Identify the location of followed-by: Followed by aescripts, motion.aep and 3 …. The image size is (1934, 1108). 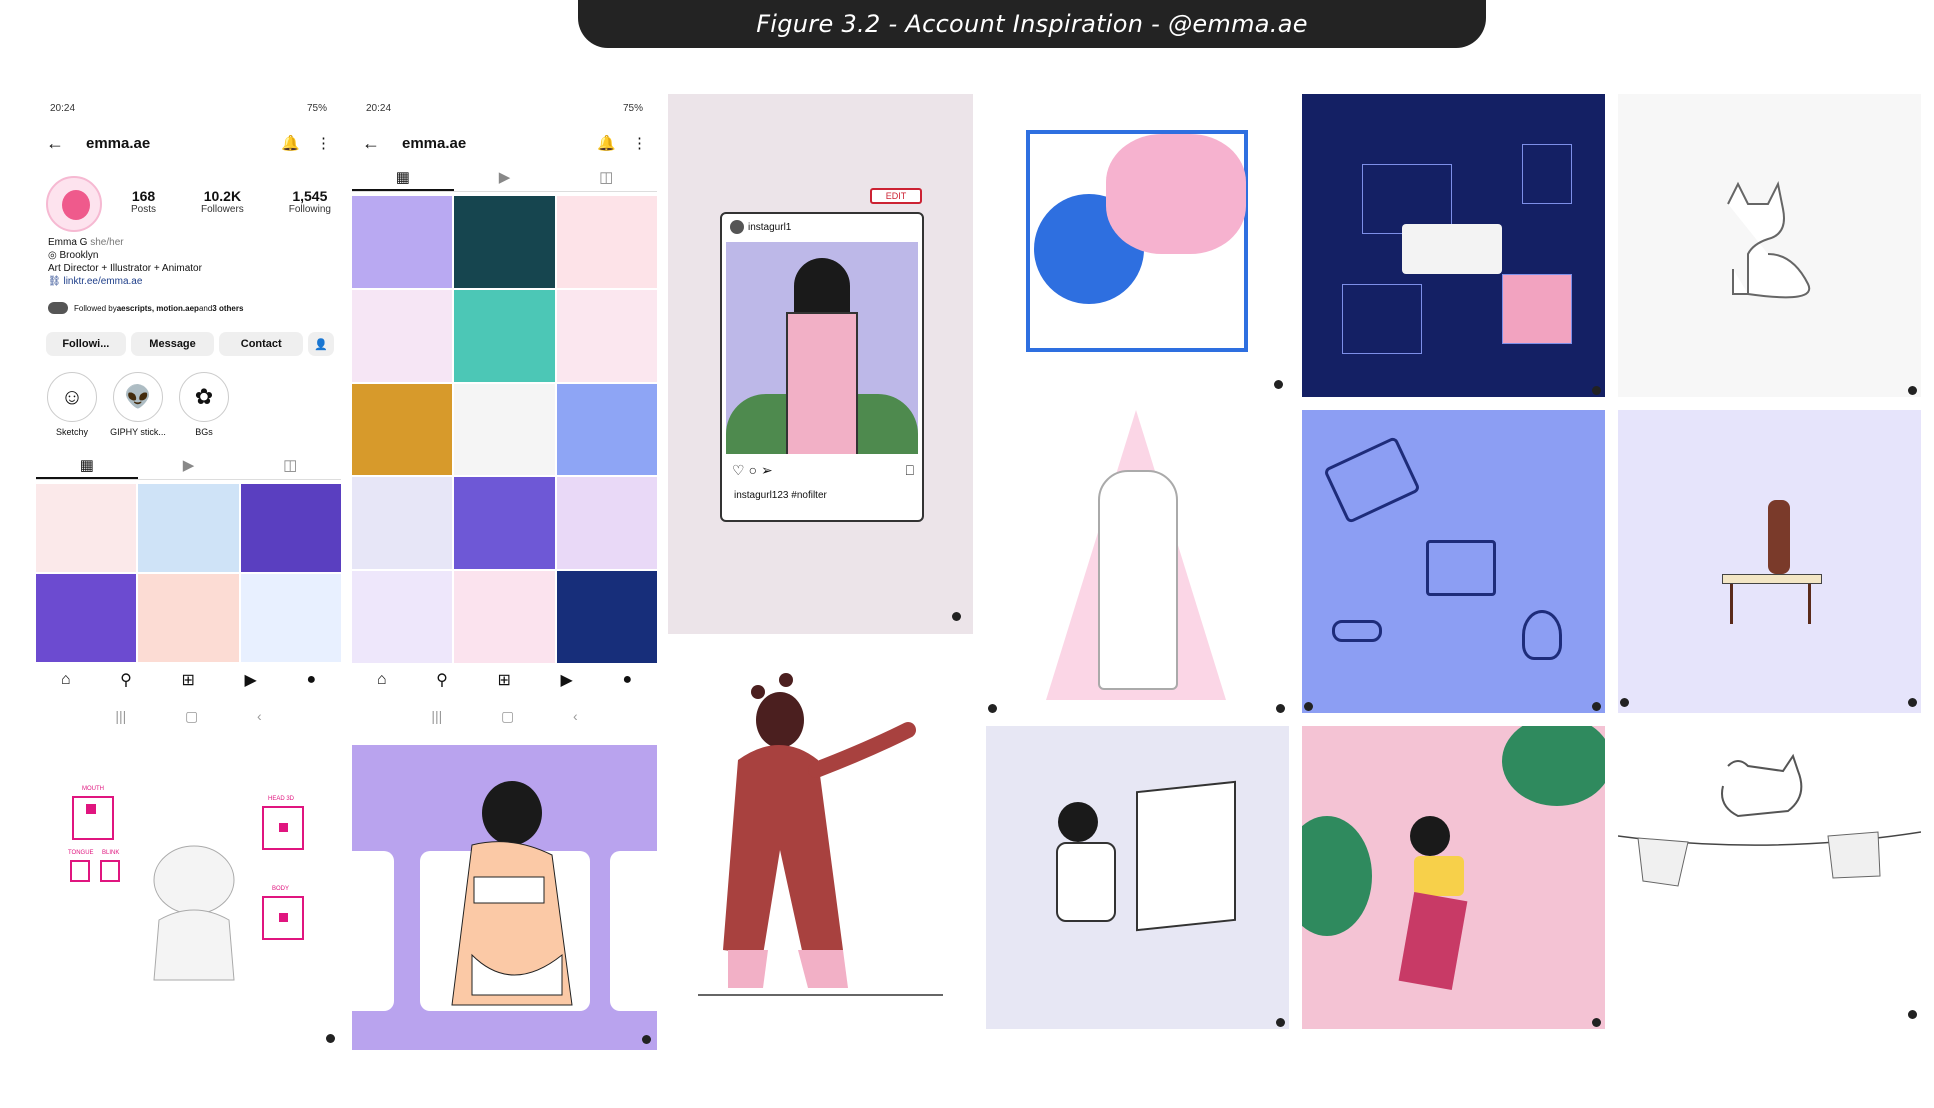
(145, 308).